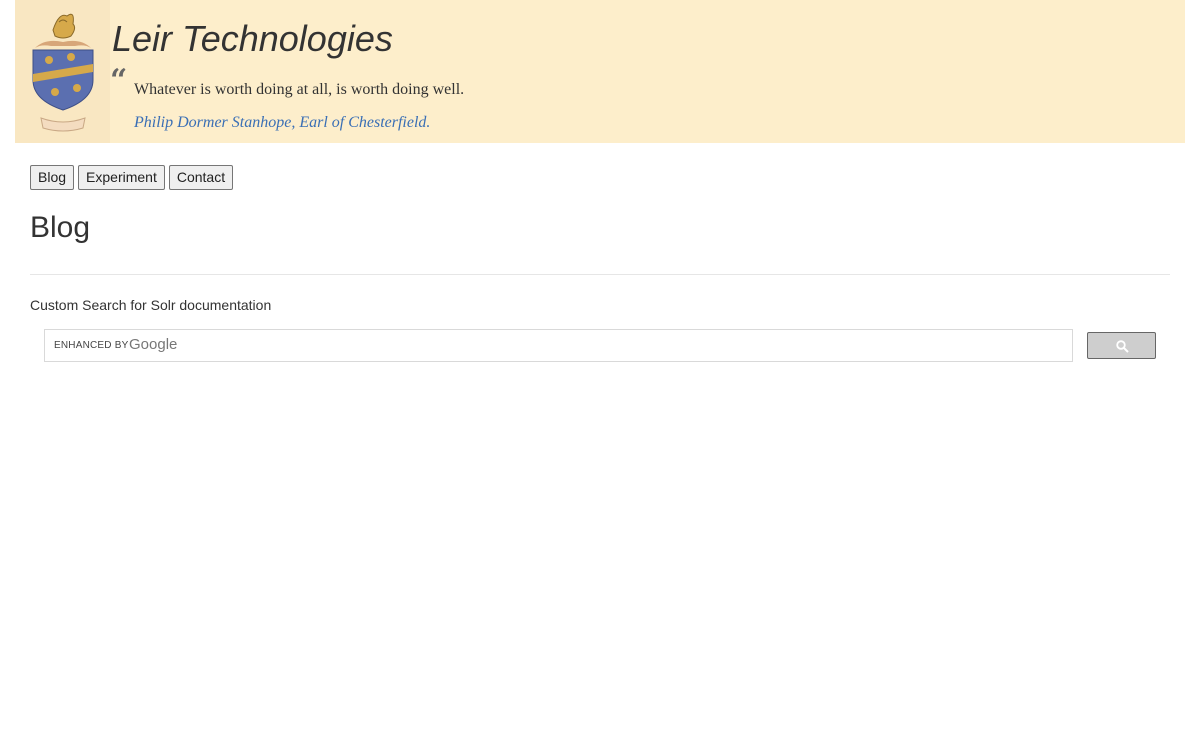 This screenshot has height=740, width=1200. I want to click on search-input, so click(627, 346).